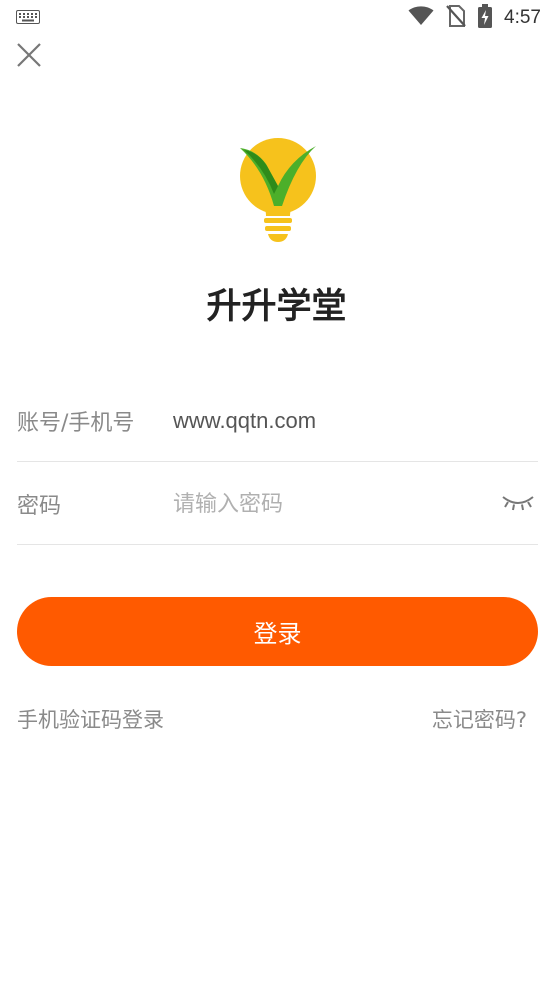 The width and height of the screenshot is (553, 983). Describe the element at coordinates (90, 719) in the screenshot. I see `sms-login-link: 手机验证码登录` at that location.